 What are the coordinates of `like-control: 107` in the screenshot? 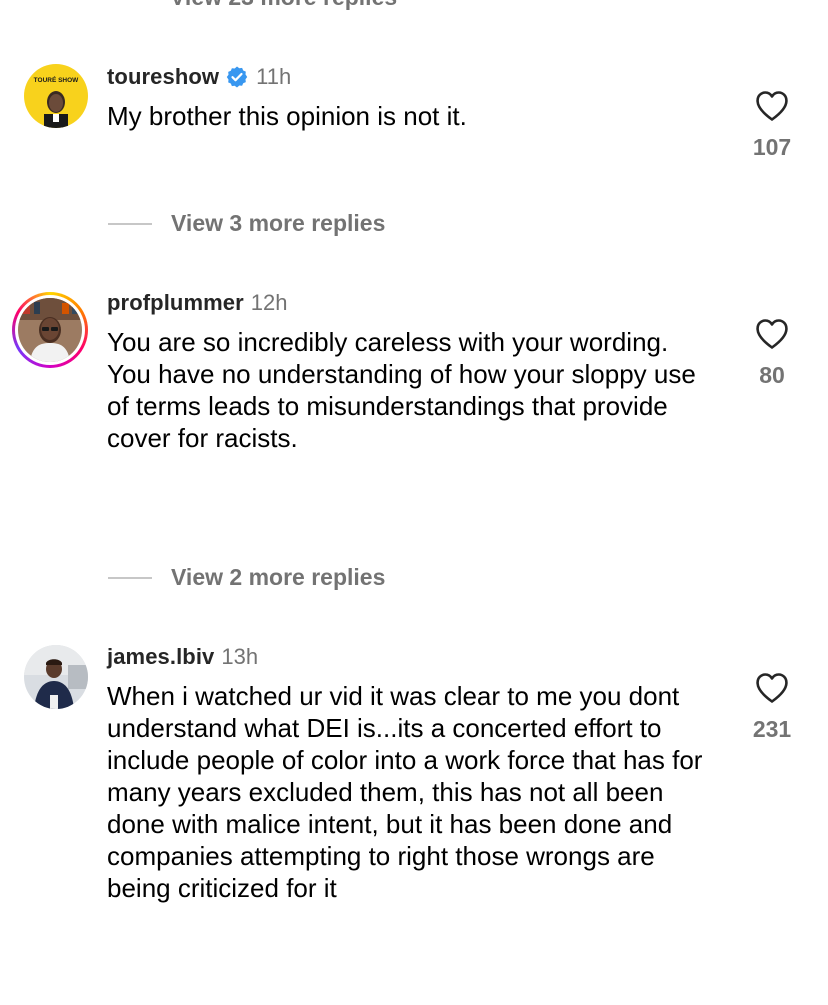 It's located at (772, 125).